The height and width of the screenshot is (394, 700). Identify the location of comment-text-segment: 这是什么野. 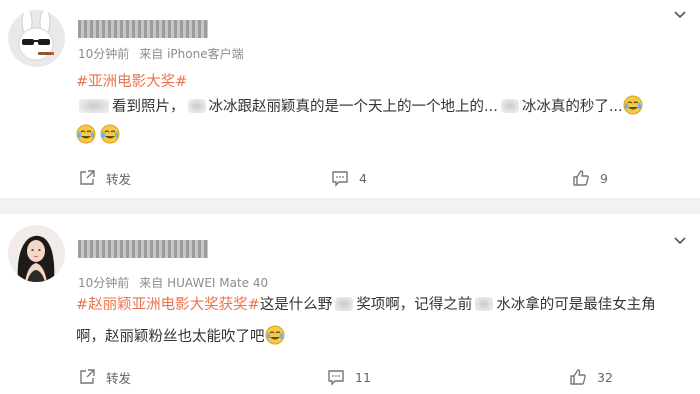
(296, 305).